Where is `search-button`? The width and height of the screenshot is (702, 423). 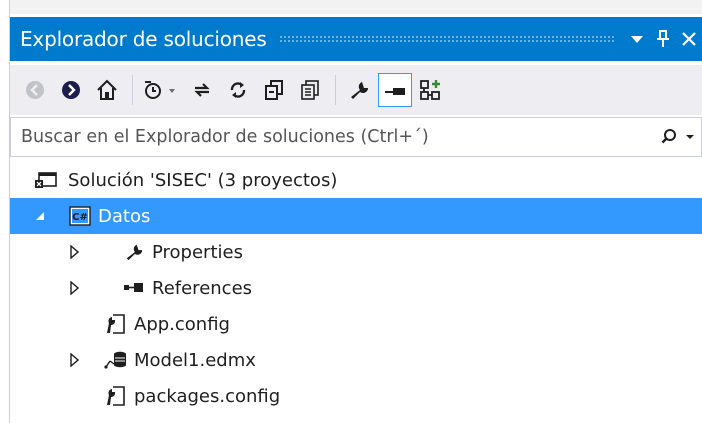 search-button is located at coordinates (676, 137).